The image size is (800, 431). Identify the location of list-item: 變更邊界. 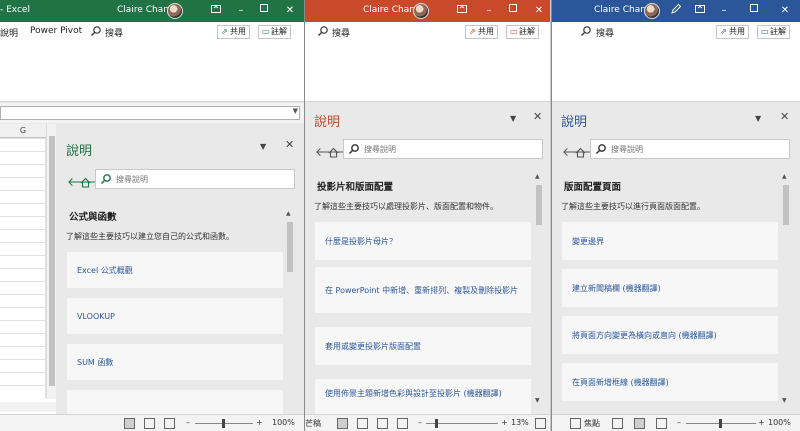
(670, 241).